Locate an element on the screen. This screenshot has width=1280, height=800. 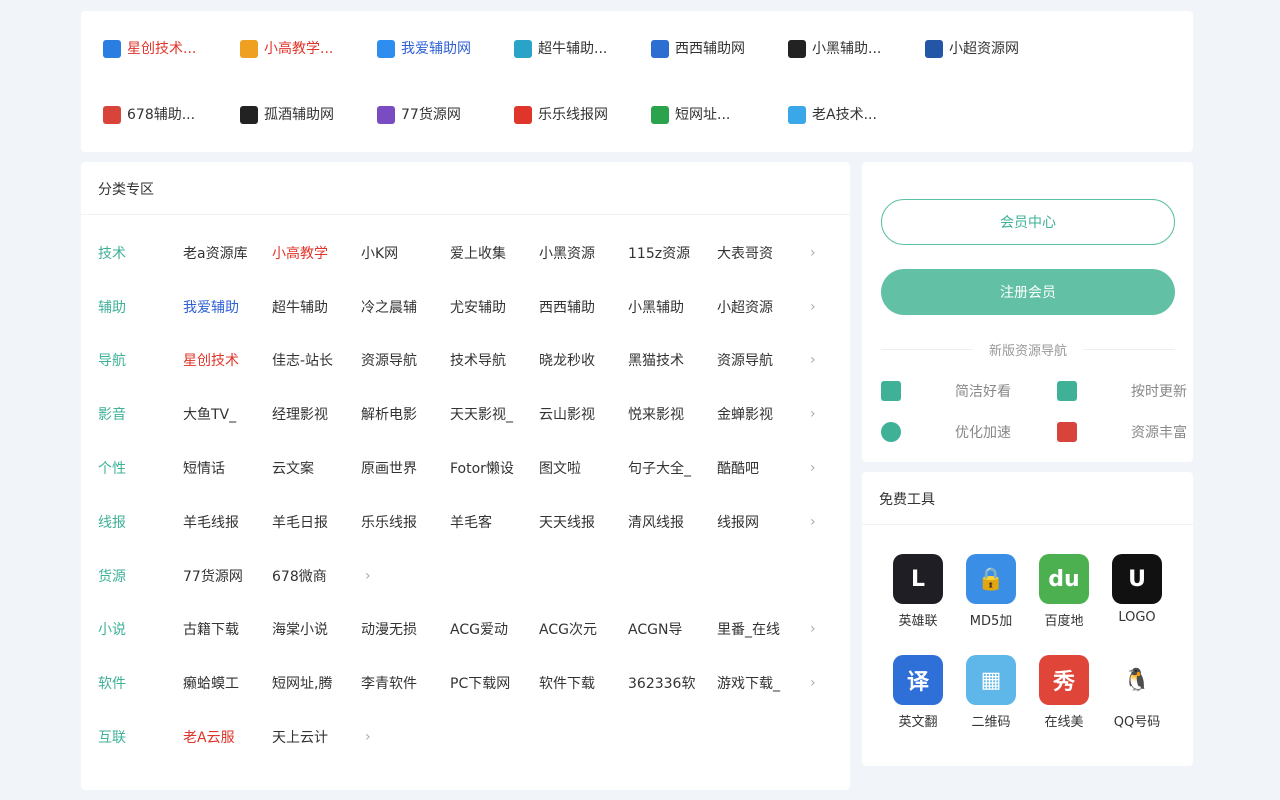
category-link: 老a资源库 is located at coordinates (227, 253).